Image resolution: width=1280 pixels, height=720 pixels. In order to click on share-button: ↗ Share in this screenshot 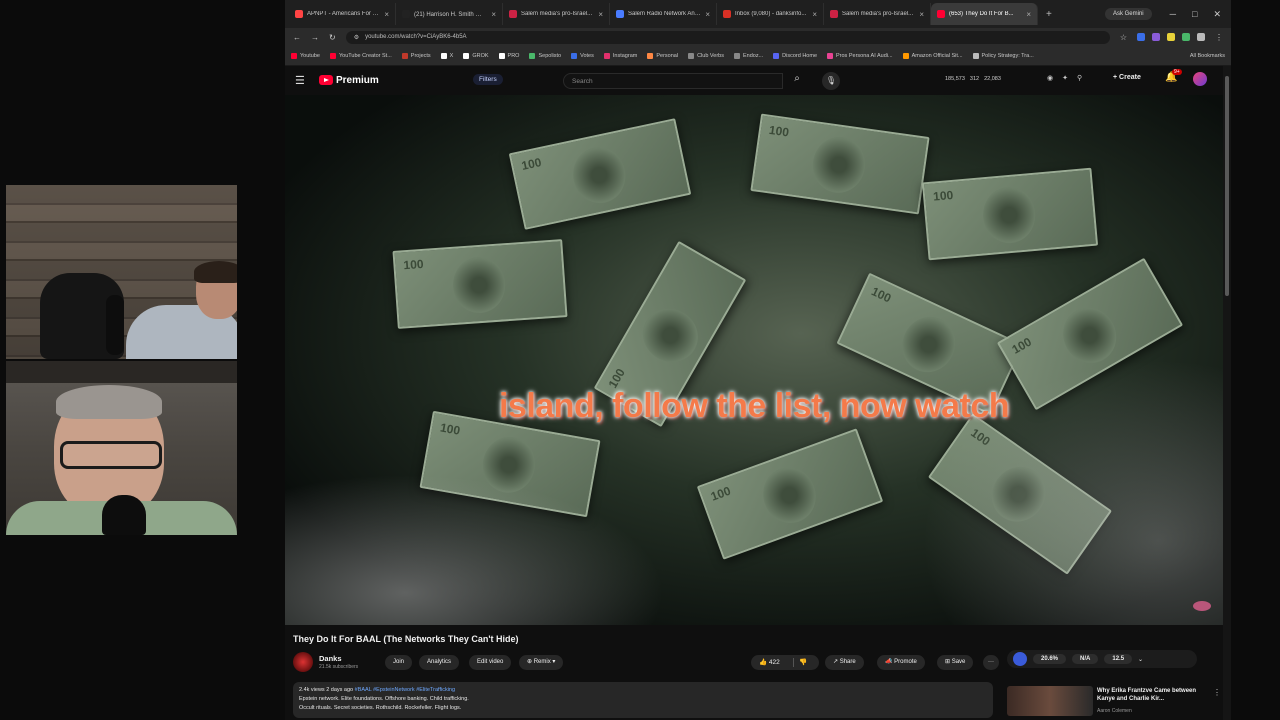, I will do `click(844, 662)`.